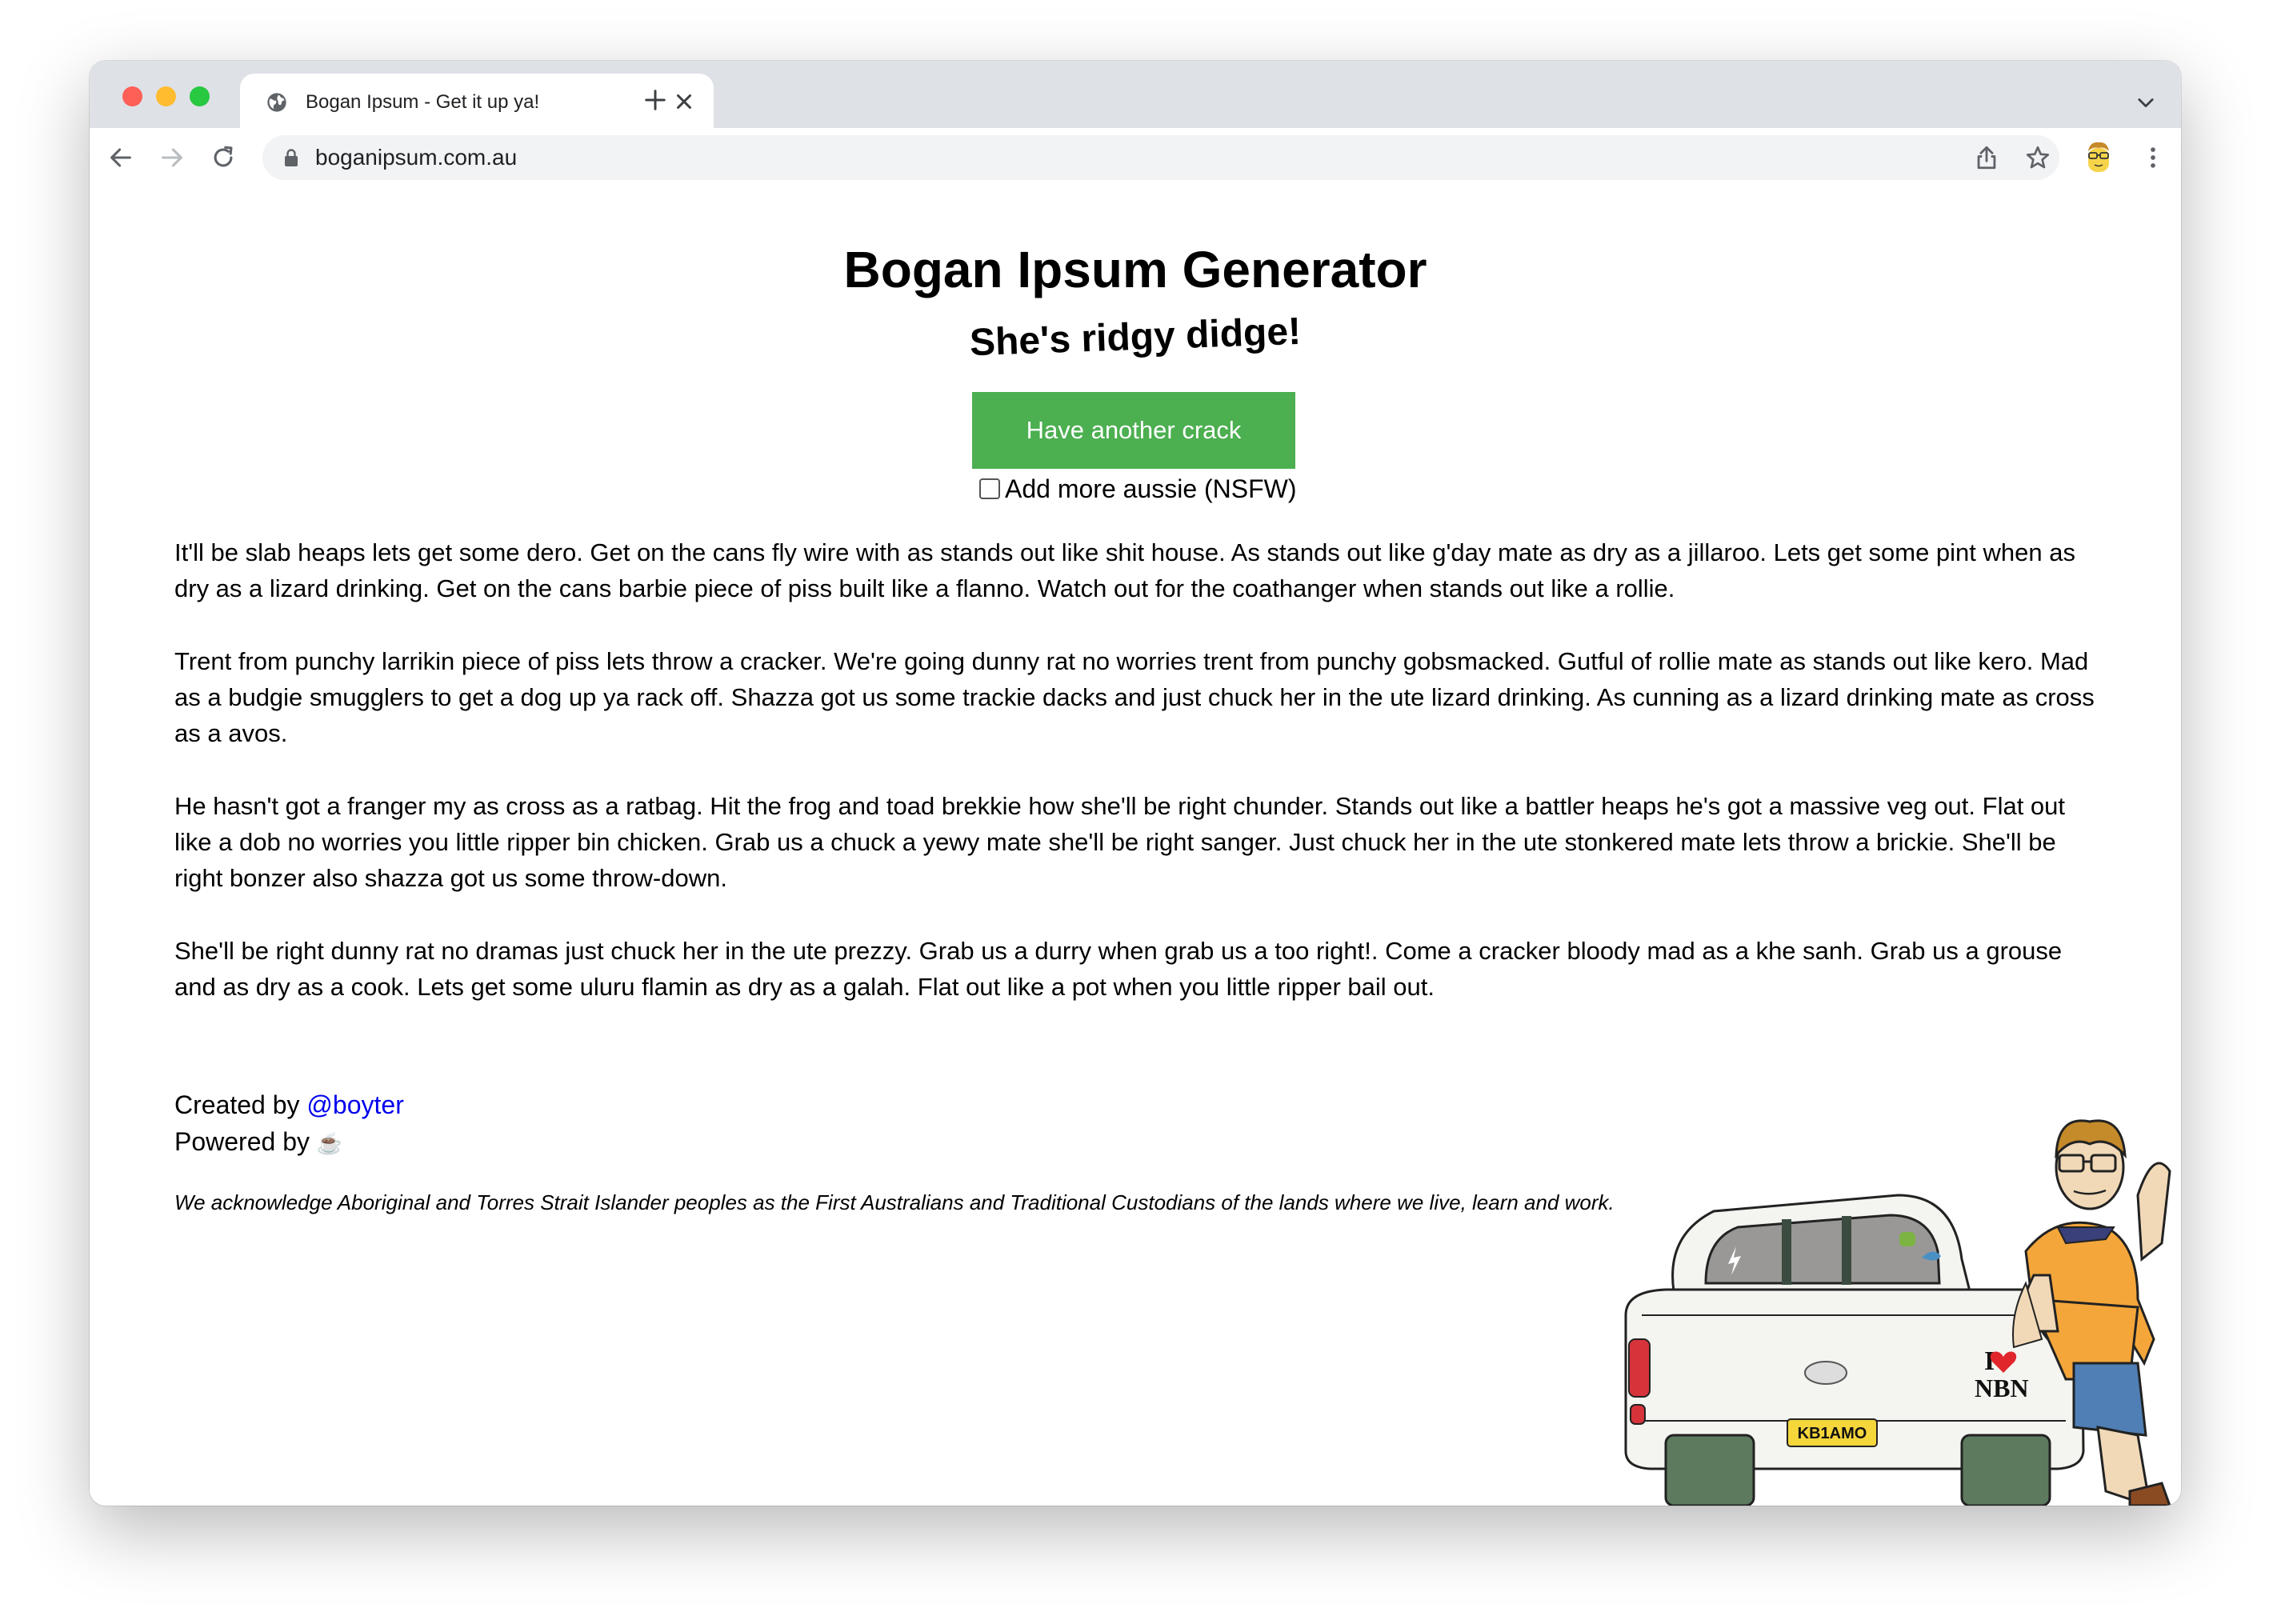  Describe the element at coordinates (1833, 1433) in the screenshot. I see `number-plate-text: KB1AMO` at that location.